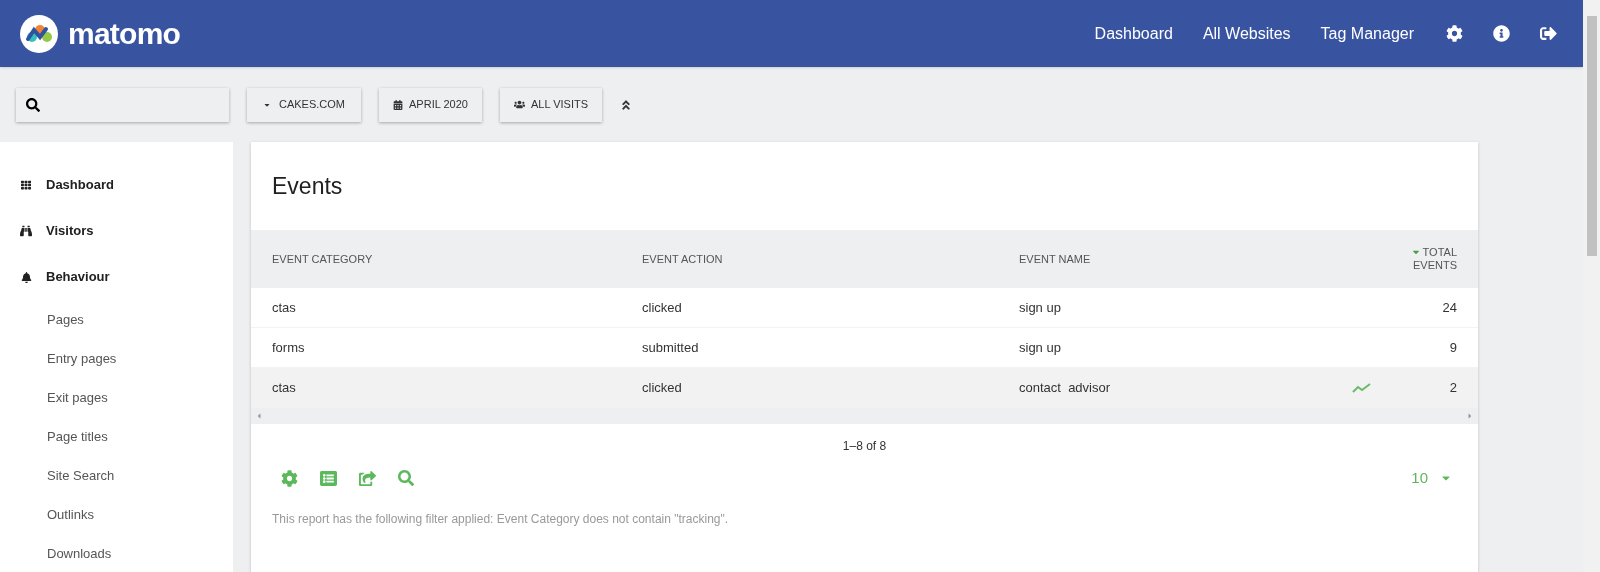 The height and width of the screenshot is (572, 1600). I want to click on sidebar-item: Pages, so click(65, 319).